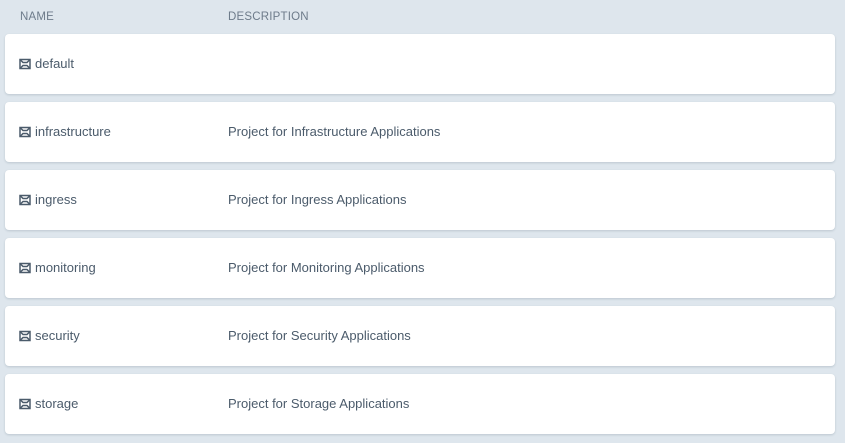 This screenshot has height=443, width=845. Describe the element at coordinates (73, 131) in the screenshot. I see `project-name: infrastructure` at that location.